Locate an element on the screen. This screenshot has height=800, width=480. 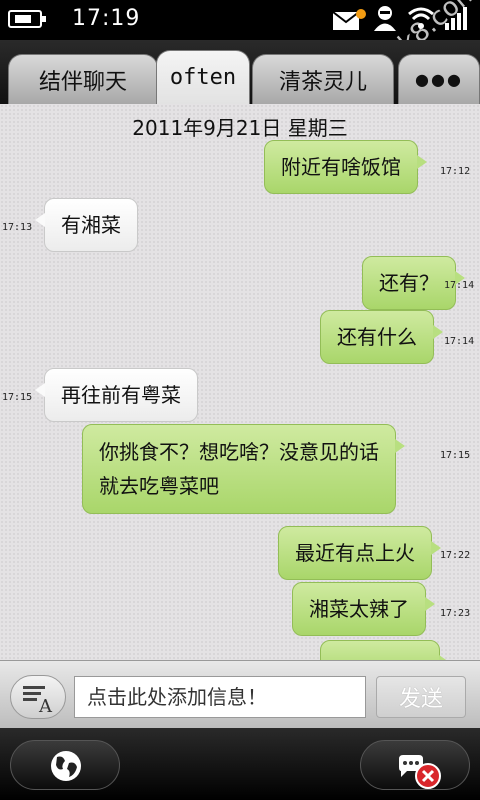
message-time: 17:12 is located at coordinates (455, 171).